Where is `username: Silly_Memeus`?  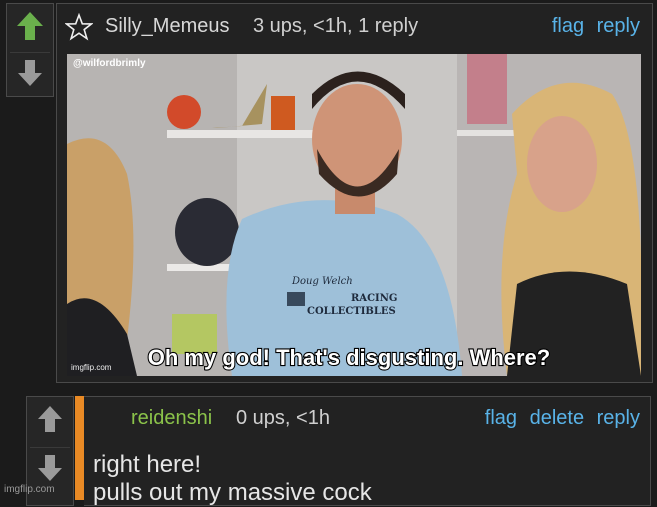 username: Silly_Memeus is located at coordinates (167, 26).